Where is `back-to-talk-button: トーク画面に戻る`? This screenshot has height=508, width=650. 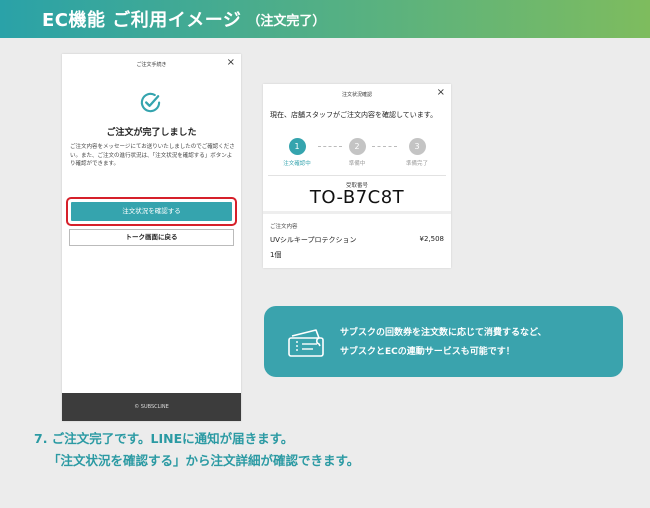
back-to-talk-button: トーク画面に戻る is located at coordinates (151, 237).